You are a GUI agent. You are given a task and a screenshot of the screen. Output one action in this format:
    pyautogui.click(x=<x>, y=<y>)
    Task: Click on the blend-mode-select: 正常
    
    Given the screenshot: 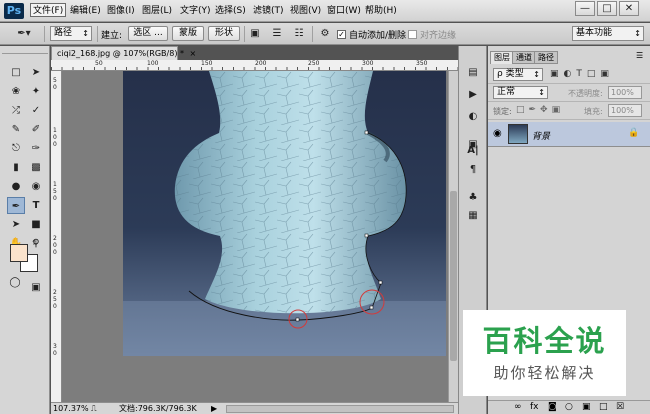 What is the action you would take?
    pyautogui.click(x=520, y=92)
    